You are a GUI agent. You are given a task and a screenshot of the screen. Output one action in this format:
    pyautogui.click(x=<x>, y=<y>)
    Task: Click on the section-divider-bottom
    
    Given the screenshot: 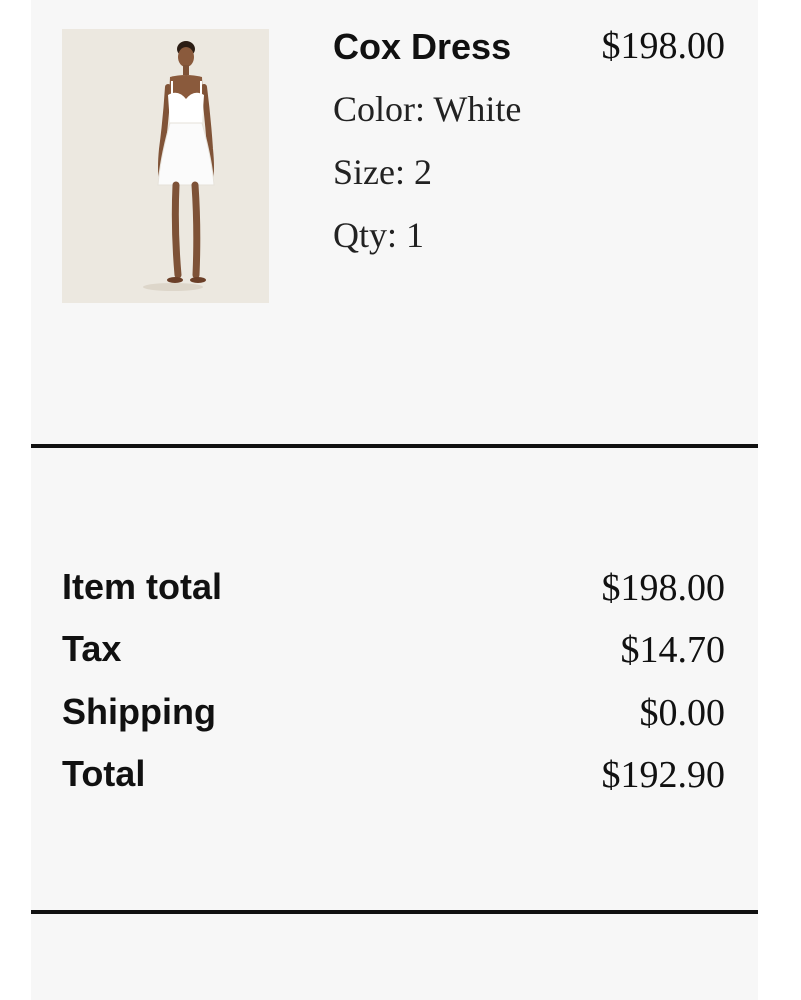 What is the action you would take?
    pyautogui.click(x=394, y=912)
    